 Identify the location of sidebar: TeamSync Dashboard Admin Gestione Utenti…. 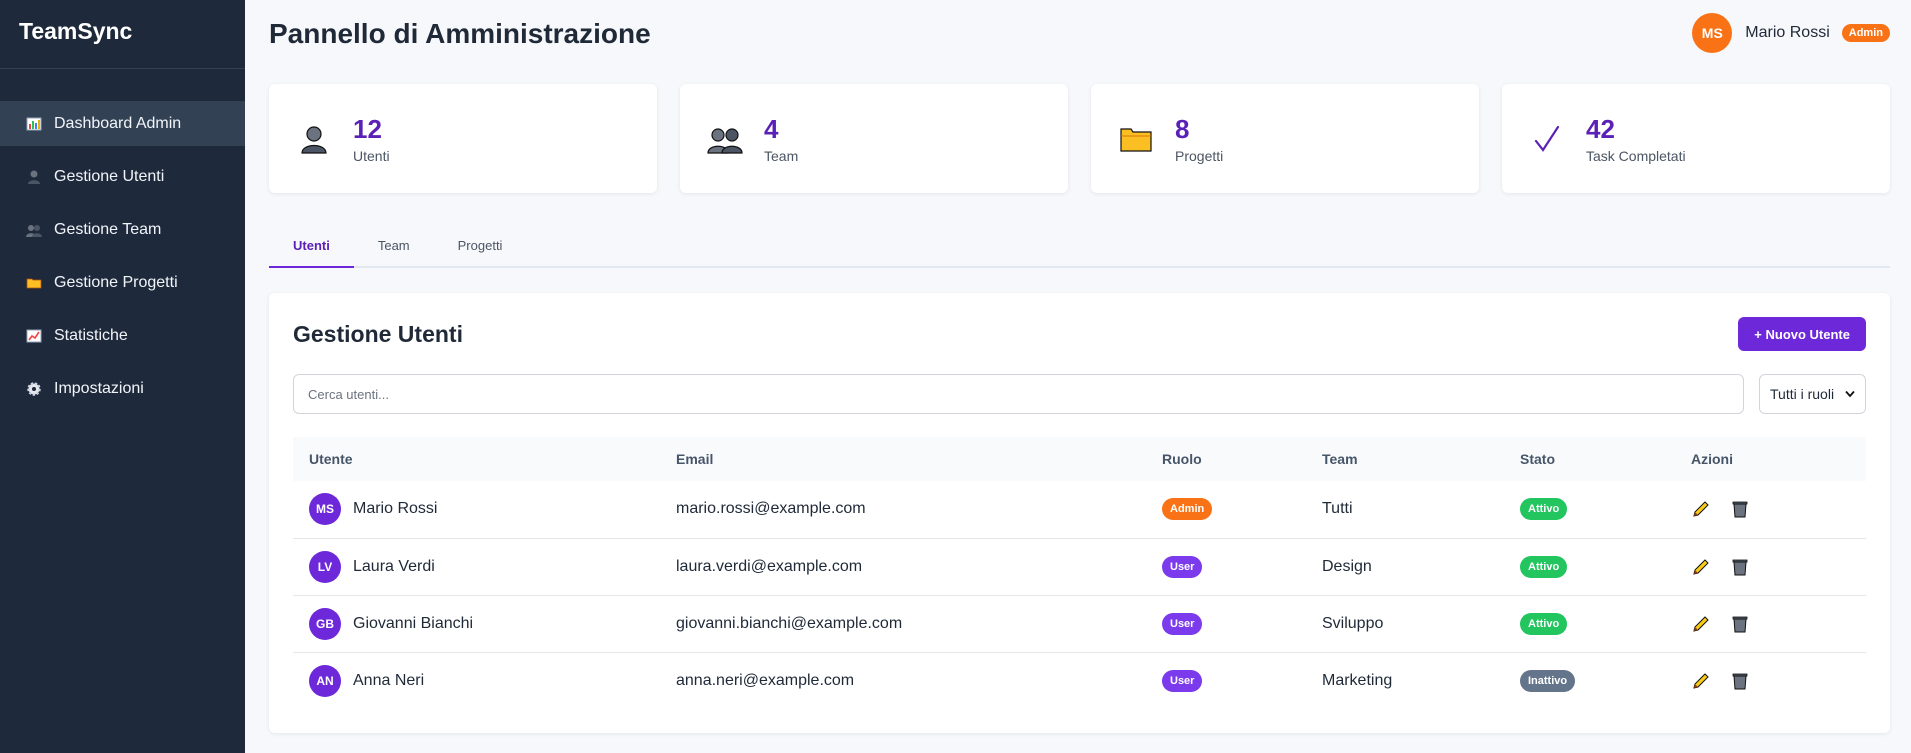
(122, 376).